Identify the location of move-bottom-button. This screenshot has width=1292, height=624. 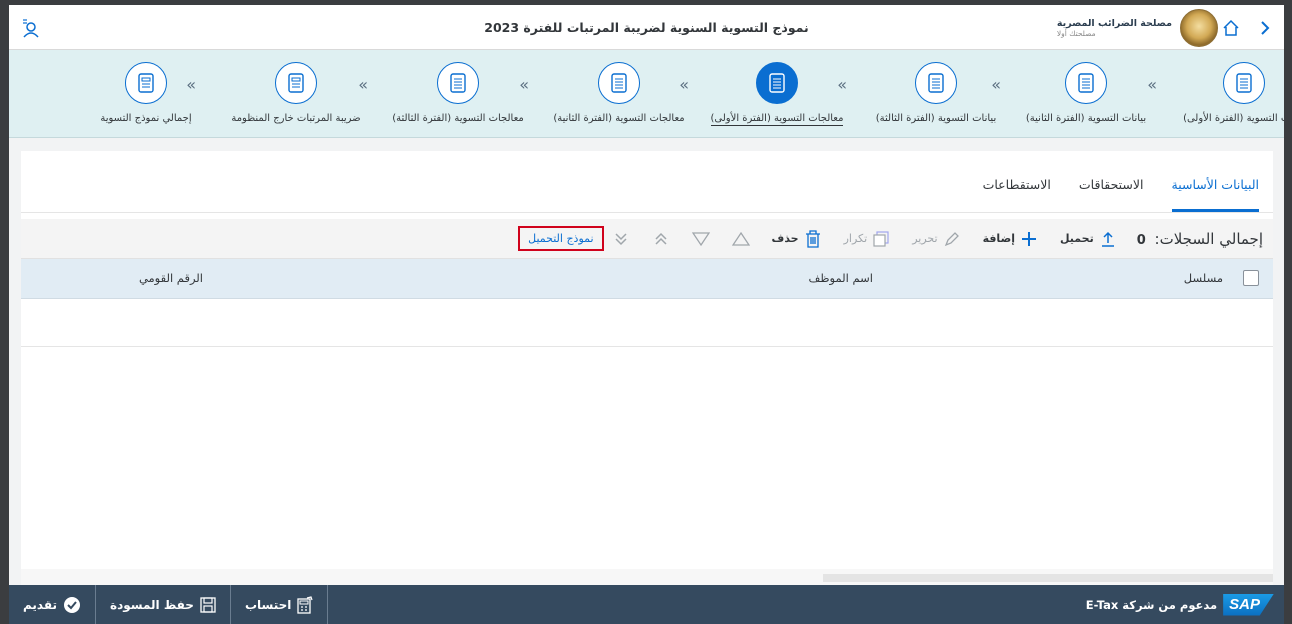
(621, 239).